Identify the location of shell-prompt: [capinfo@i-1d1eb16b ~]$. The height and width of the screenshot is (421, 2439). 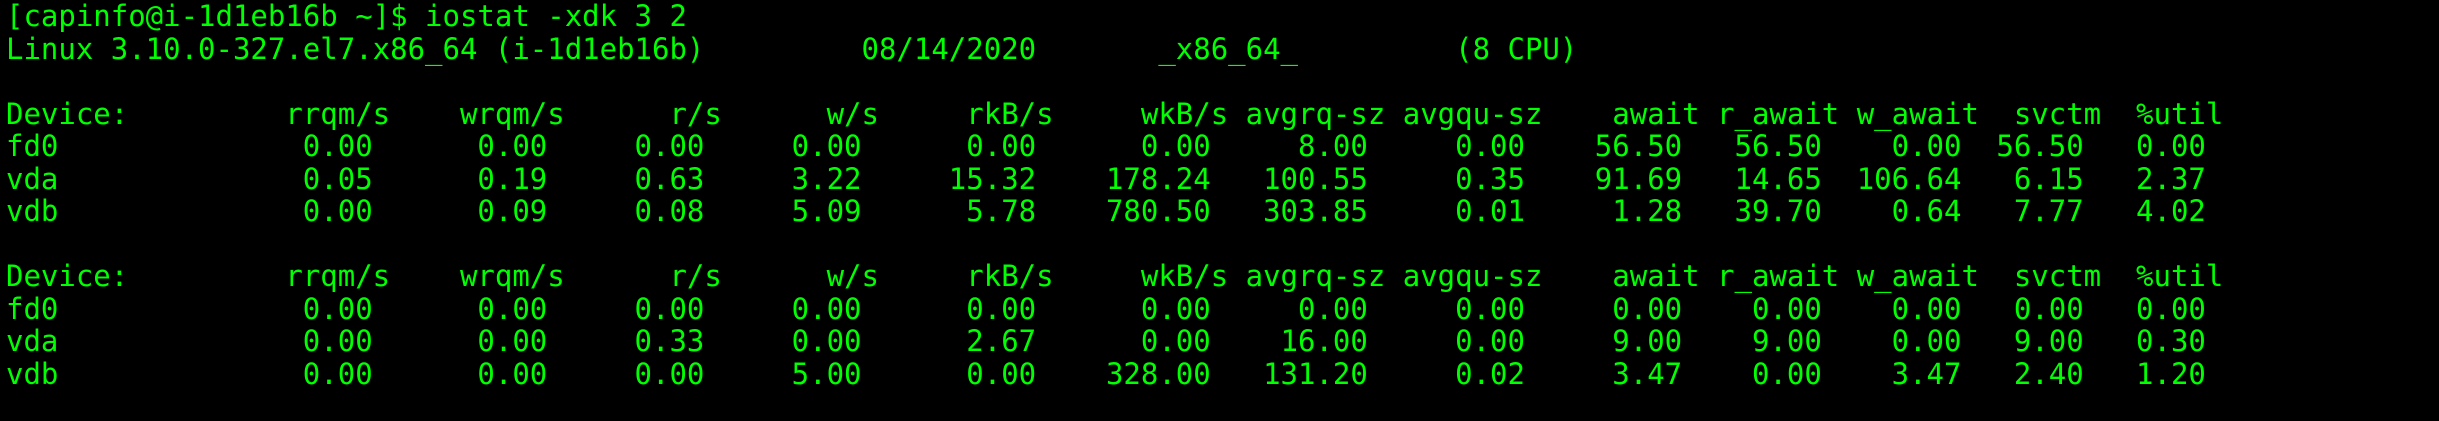
(216, 16).